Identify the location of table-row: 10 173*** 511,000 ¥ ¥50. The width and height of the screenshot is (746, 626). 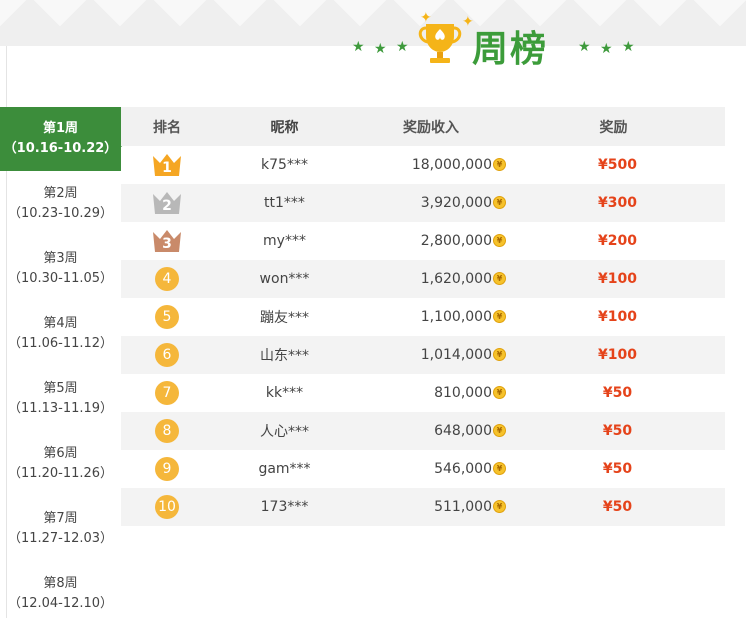
(423, 507).